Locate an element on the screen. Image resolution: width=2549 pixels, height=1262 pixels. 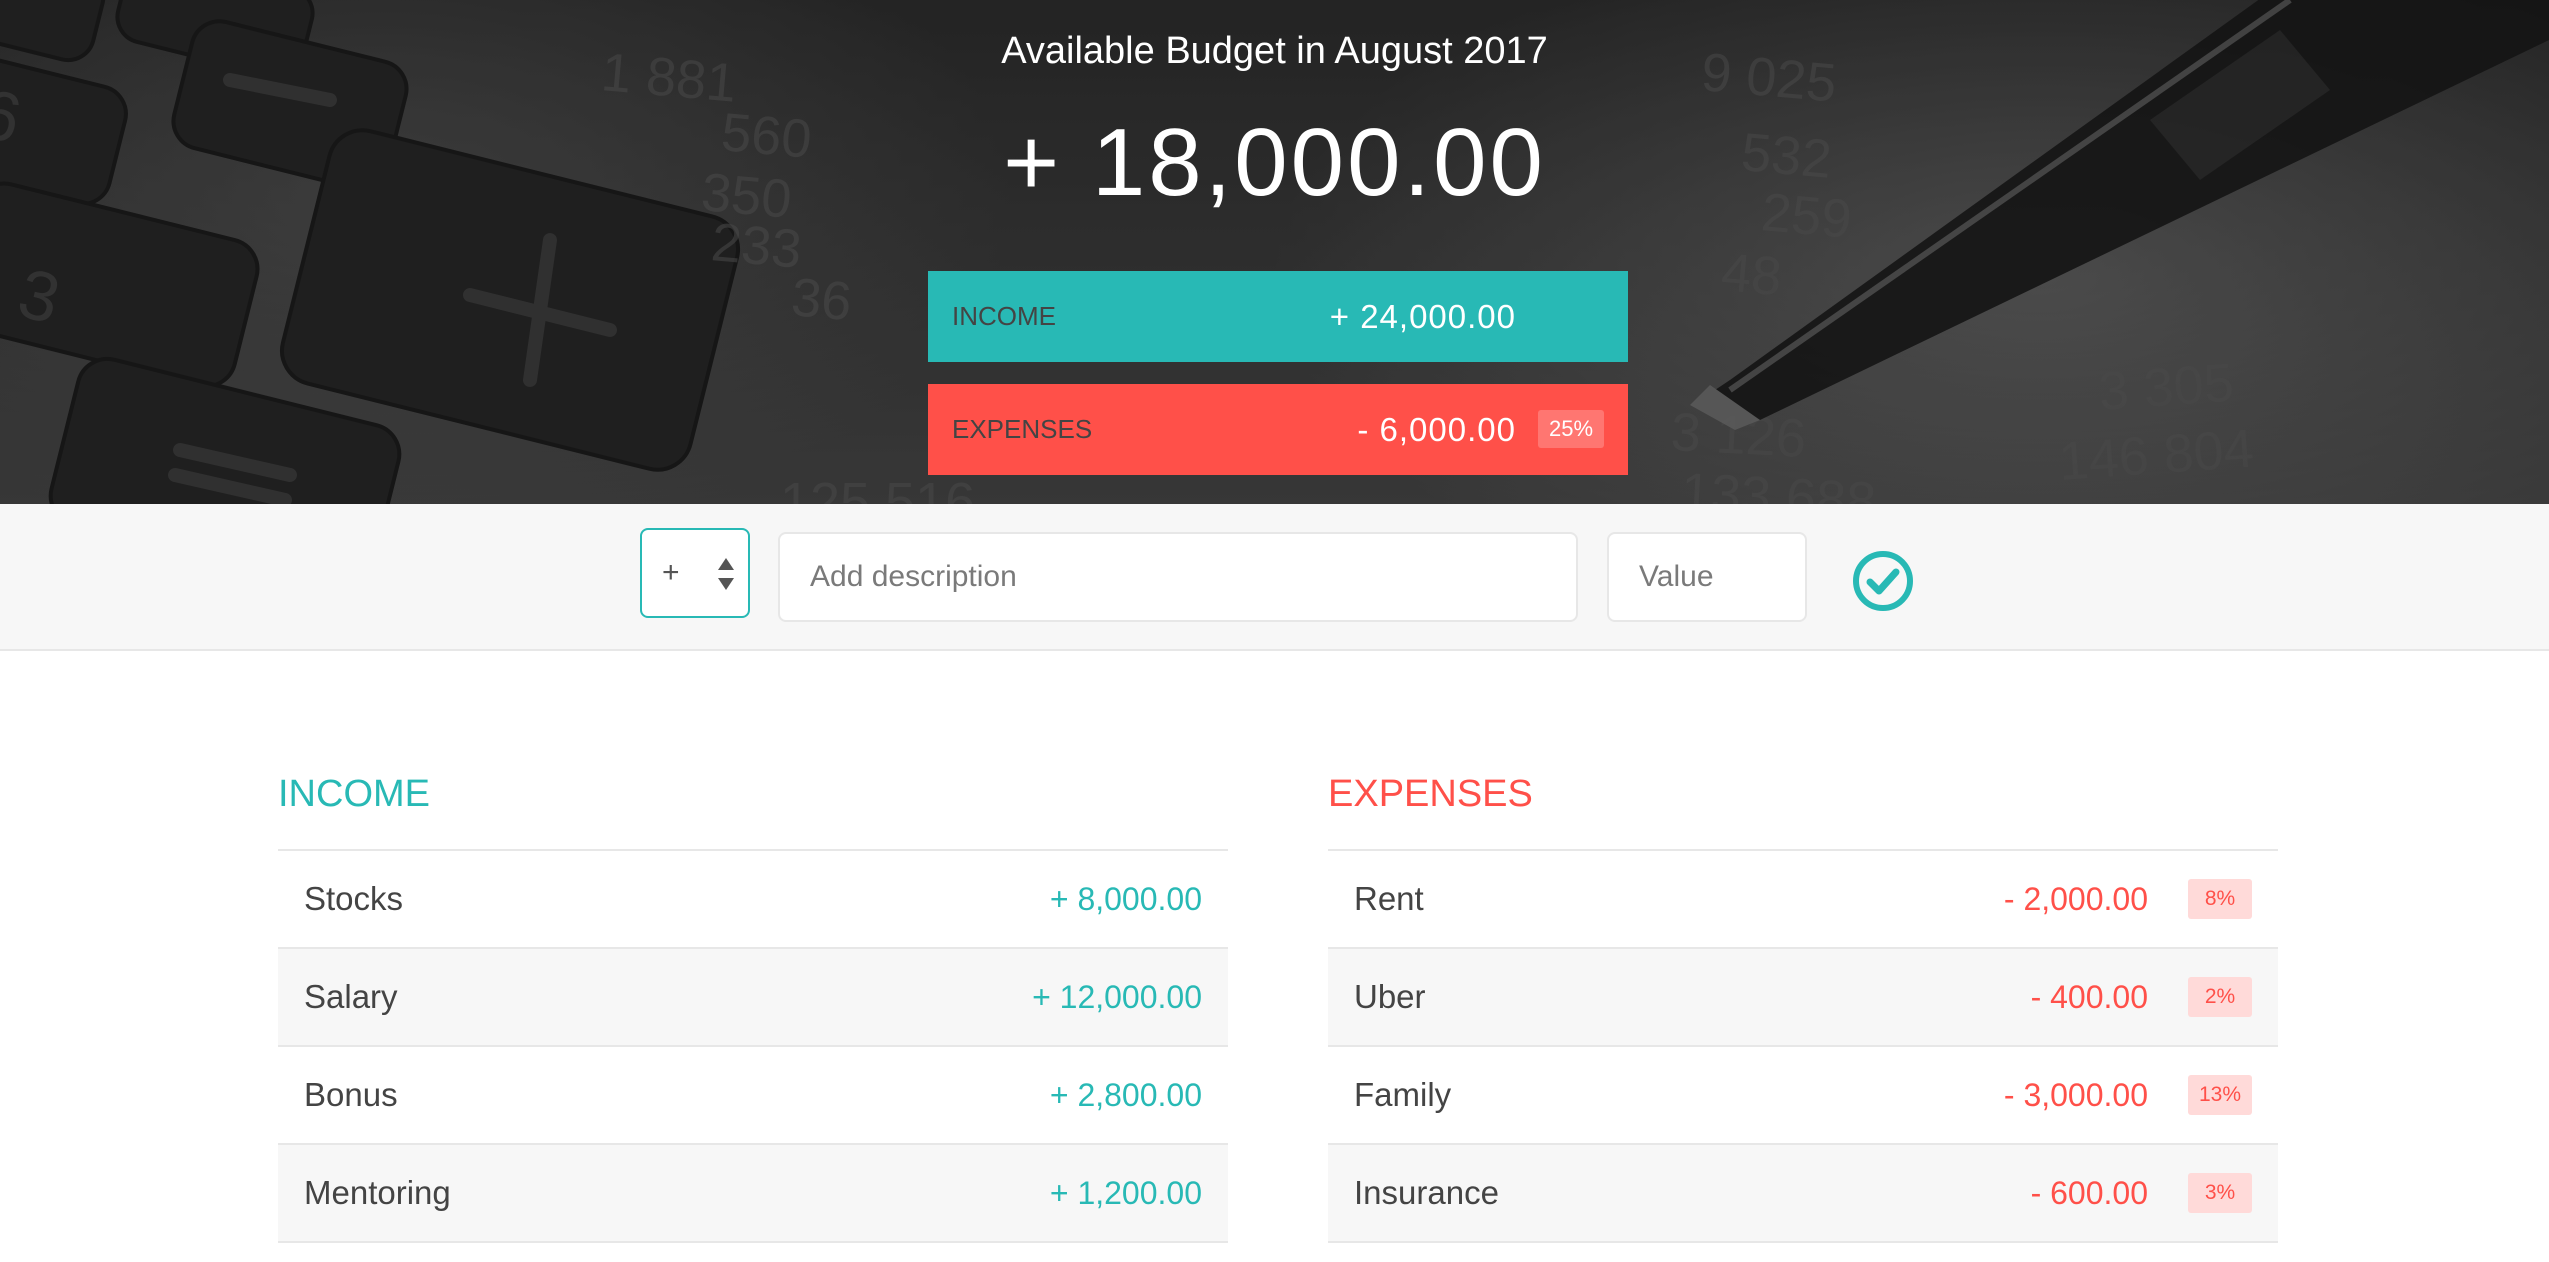
expense-item: Family - 3,000.00 13% is located at coordinates (1803, 1096).